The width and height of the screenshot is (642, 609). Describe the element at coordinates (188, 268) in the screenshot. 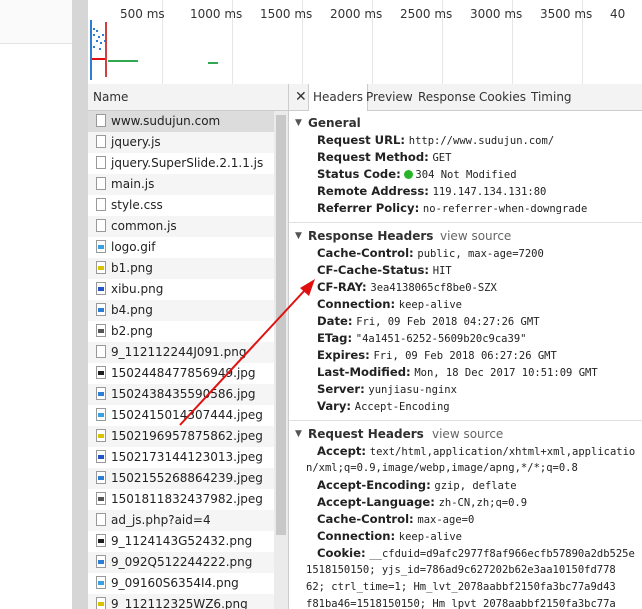

I see `list-item: b1.png` at that location.